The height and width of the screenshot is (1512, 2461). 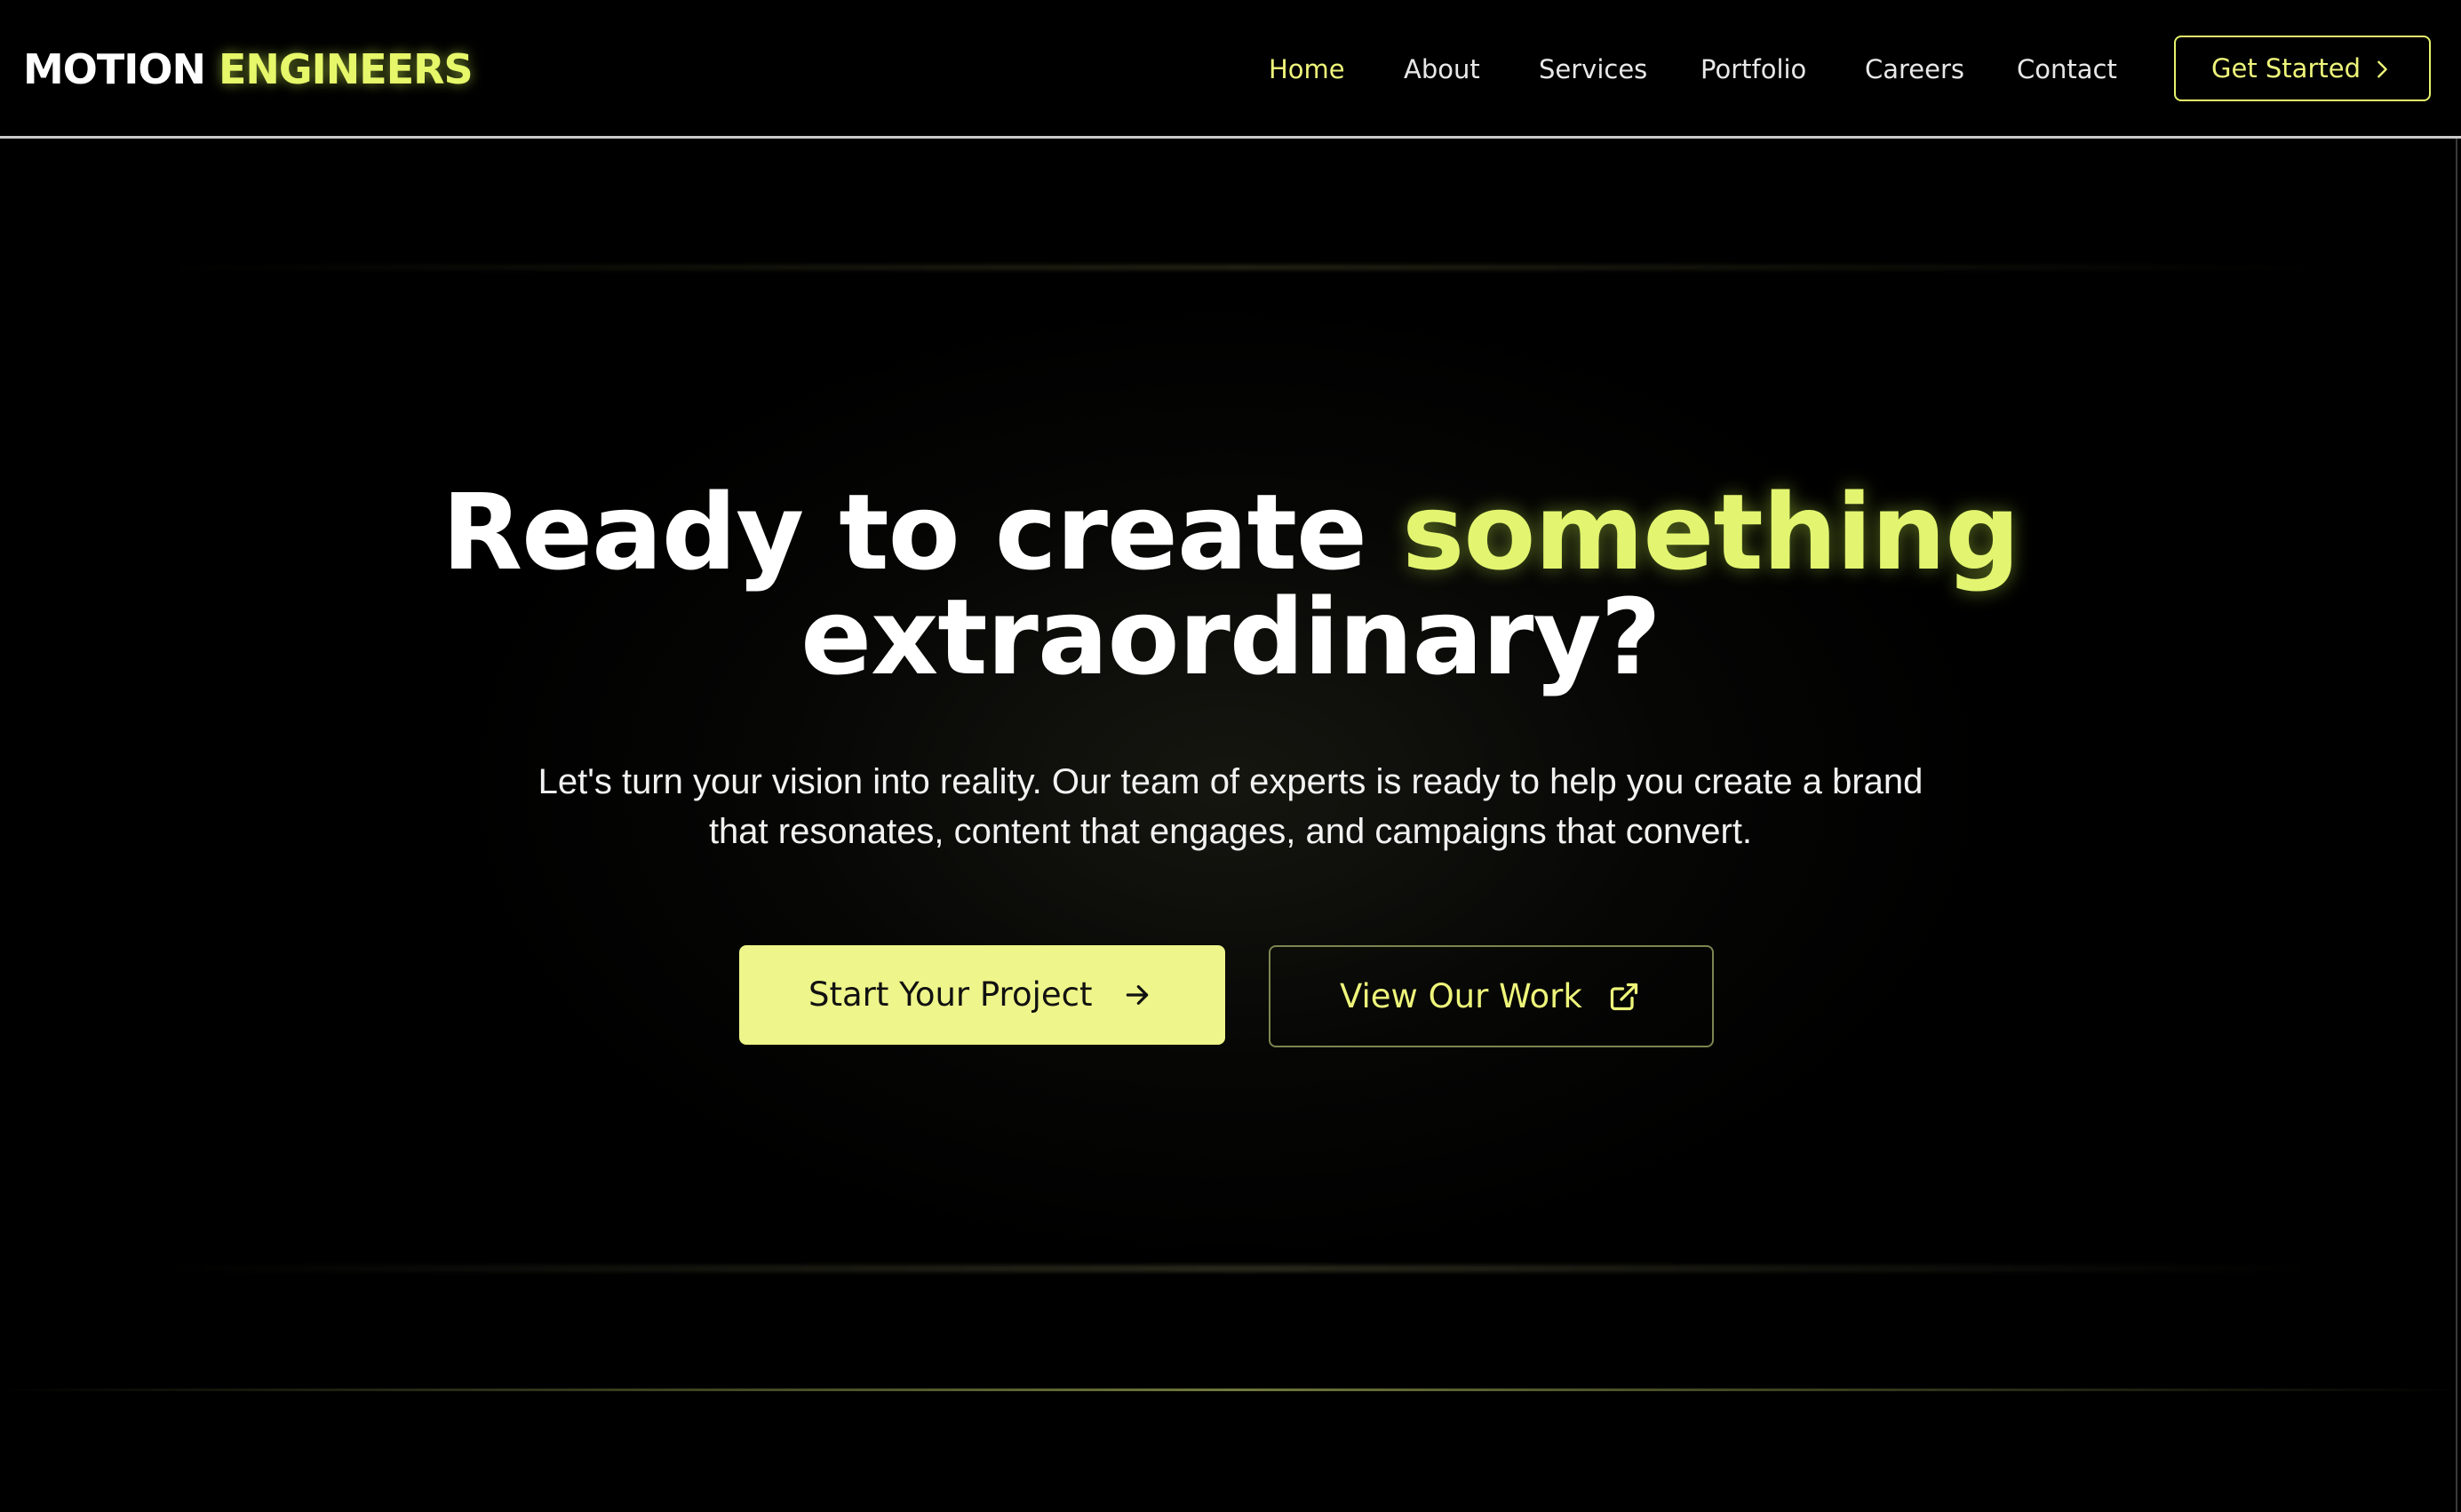 I want to click on brand-logo: MOTION ENGINEERS, so click(x=249, y=69).